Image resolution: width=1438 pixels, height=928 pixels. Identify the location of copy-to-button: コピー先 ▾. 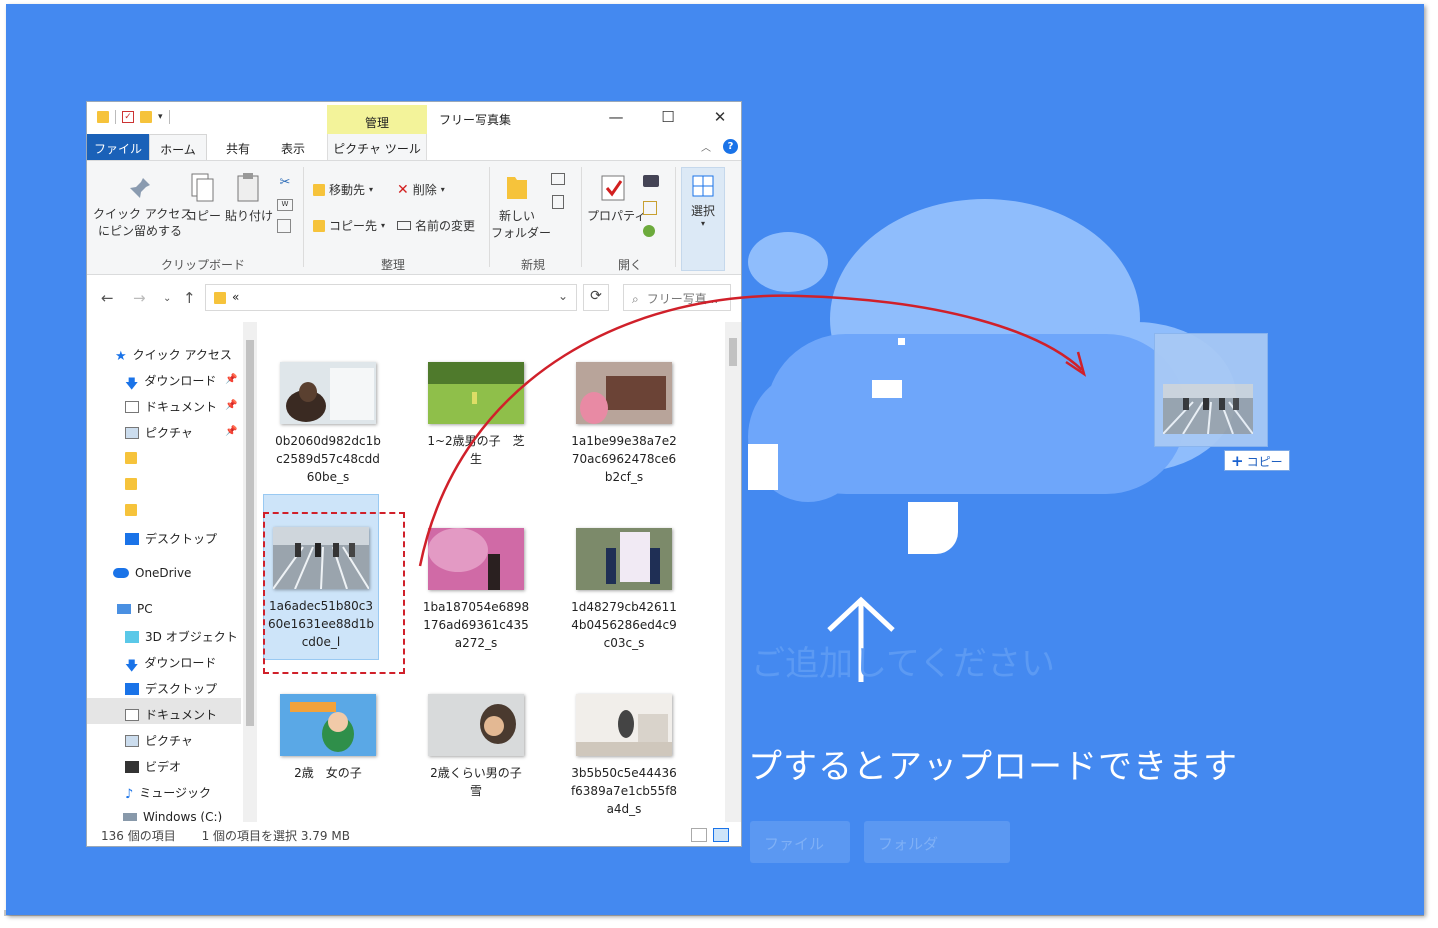
(349, 225).